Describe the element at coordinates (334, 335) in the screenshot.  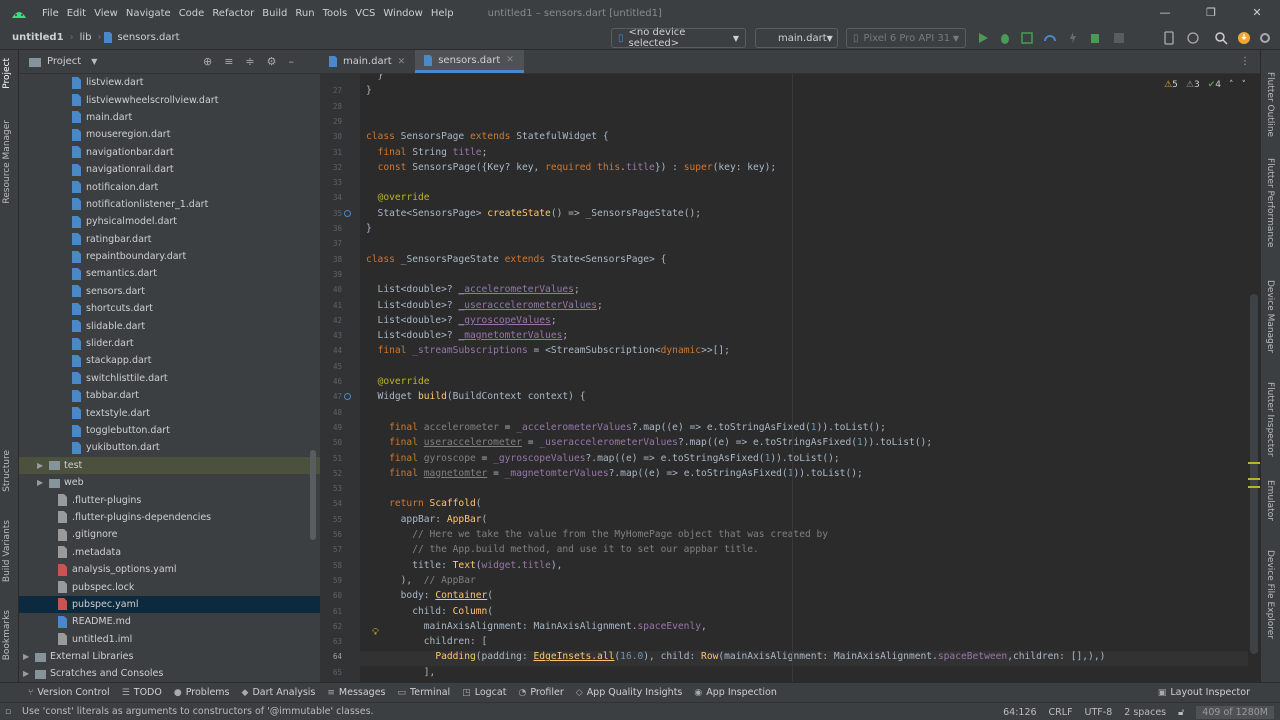
I see `line-number: 43` at that location.